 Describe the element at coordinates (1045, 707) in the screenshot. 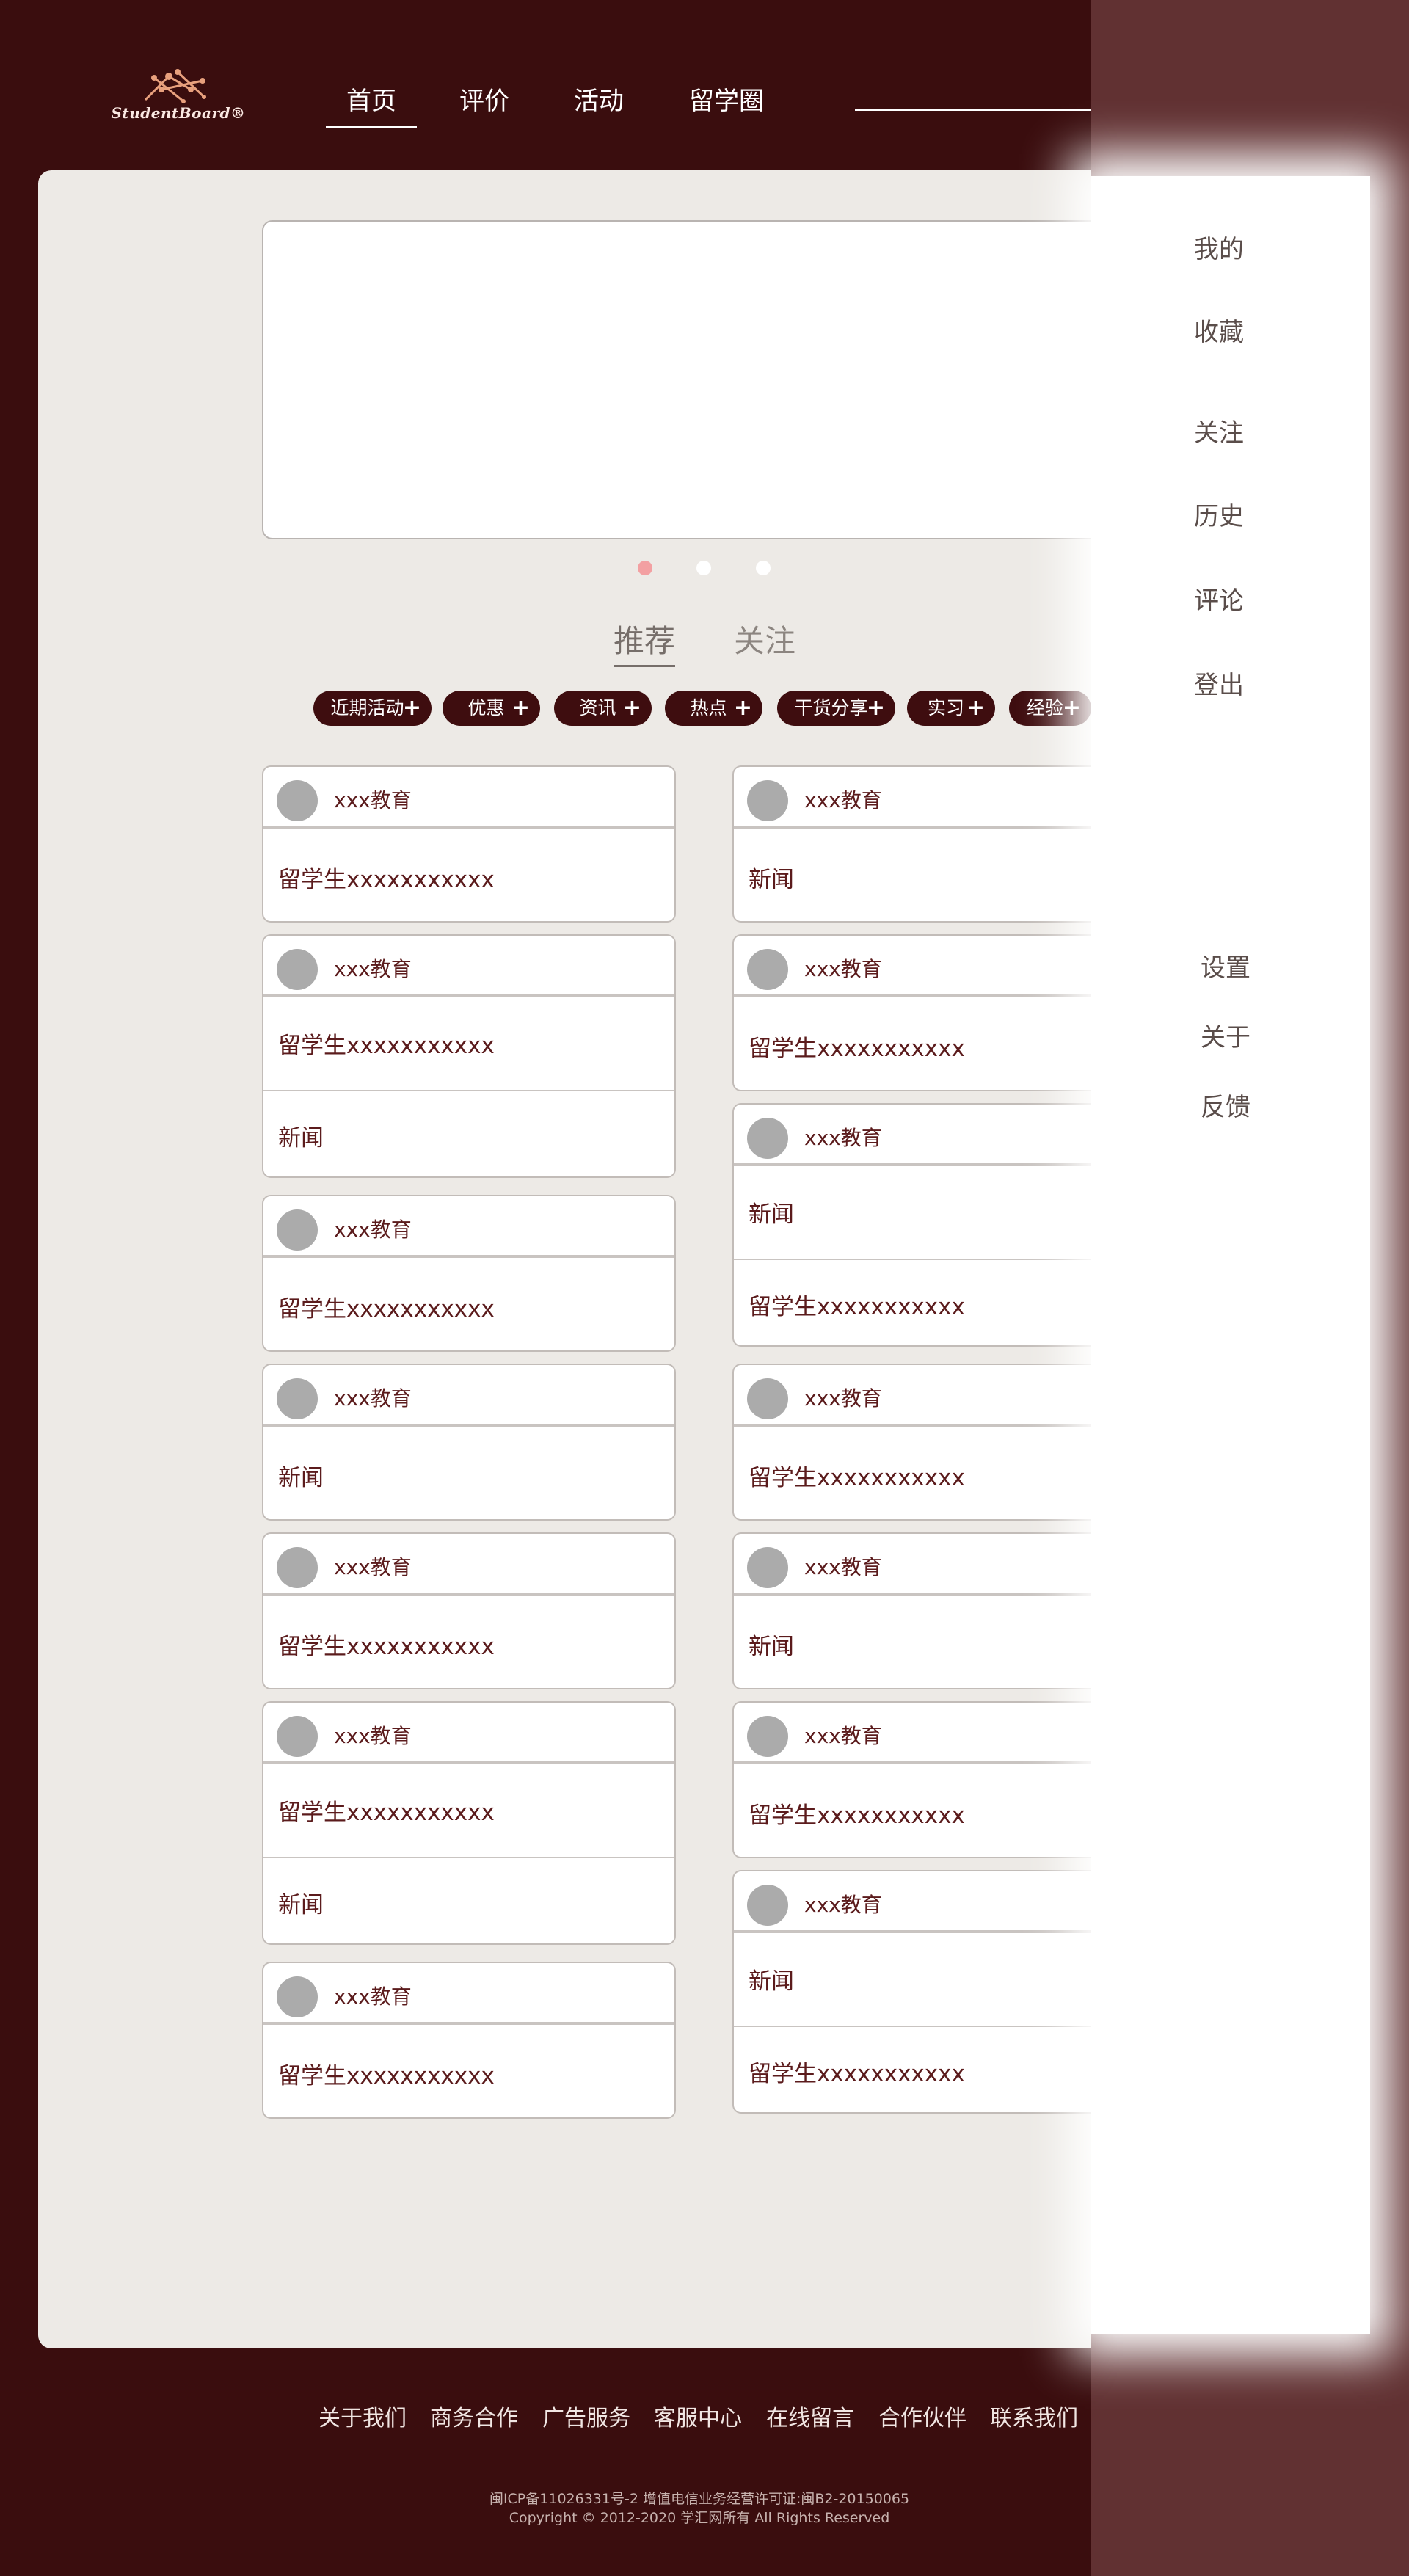

I see `chip-label: 经验` at that location.